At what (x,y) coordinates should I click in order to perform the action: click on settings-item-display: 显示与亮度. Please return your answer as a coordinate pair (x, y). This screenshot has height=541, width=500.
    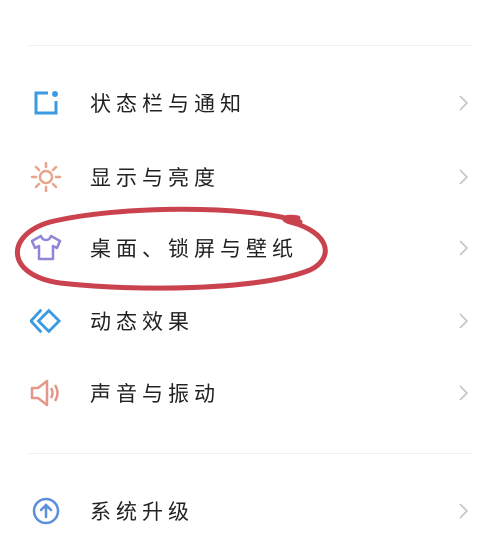
    Looking at the image, I should click on (250, 177).